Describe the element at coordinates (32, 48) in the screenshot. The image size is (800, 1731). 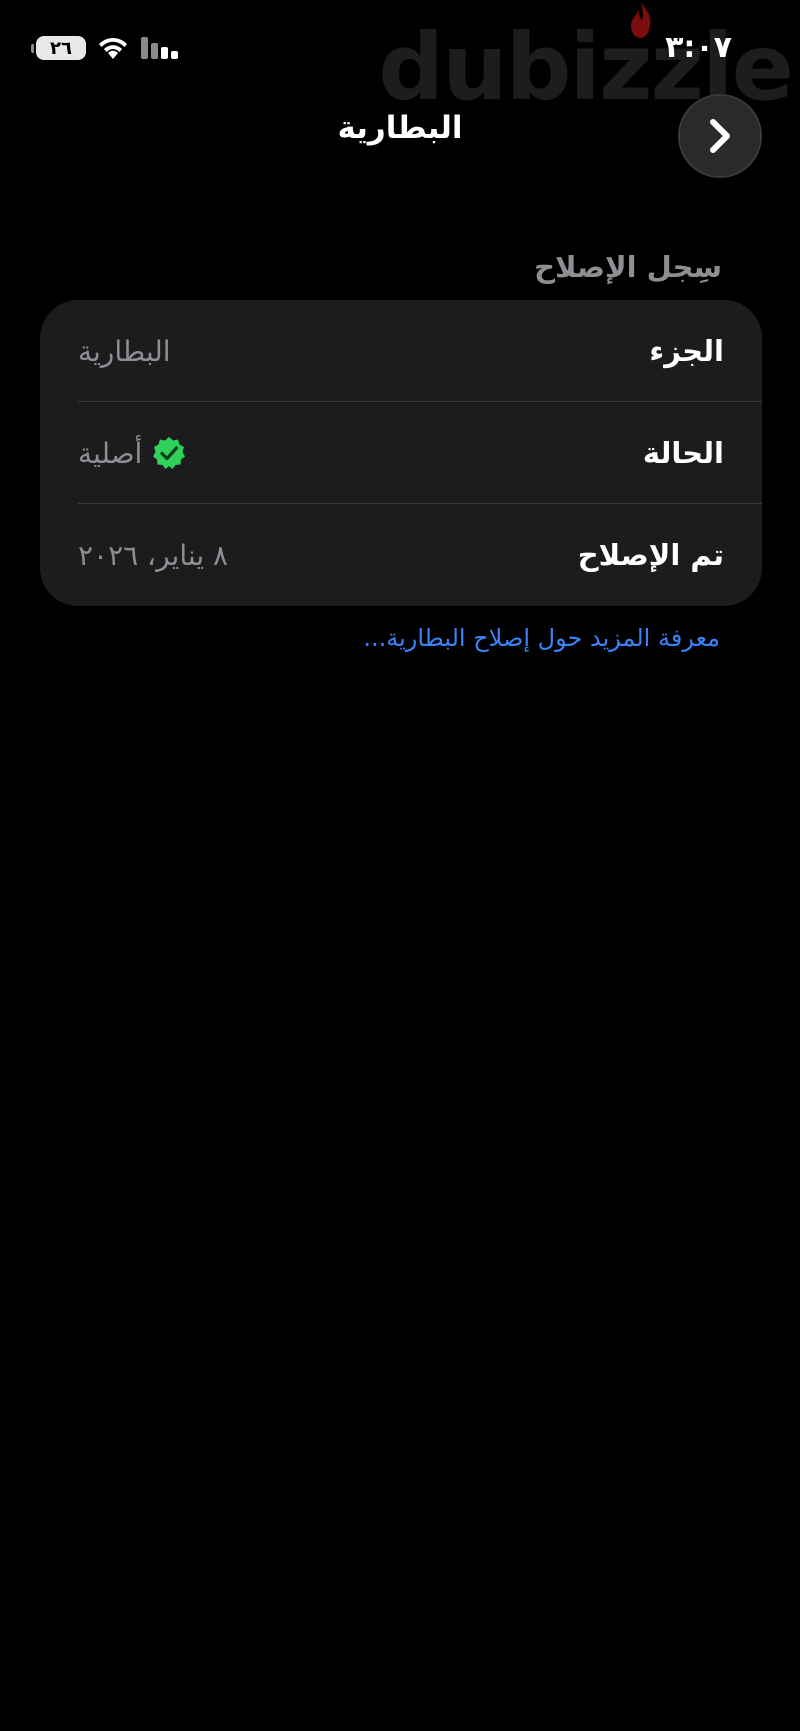
I see `battery-nub` at that location.